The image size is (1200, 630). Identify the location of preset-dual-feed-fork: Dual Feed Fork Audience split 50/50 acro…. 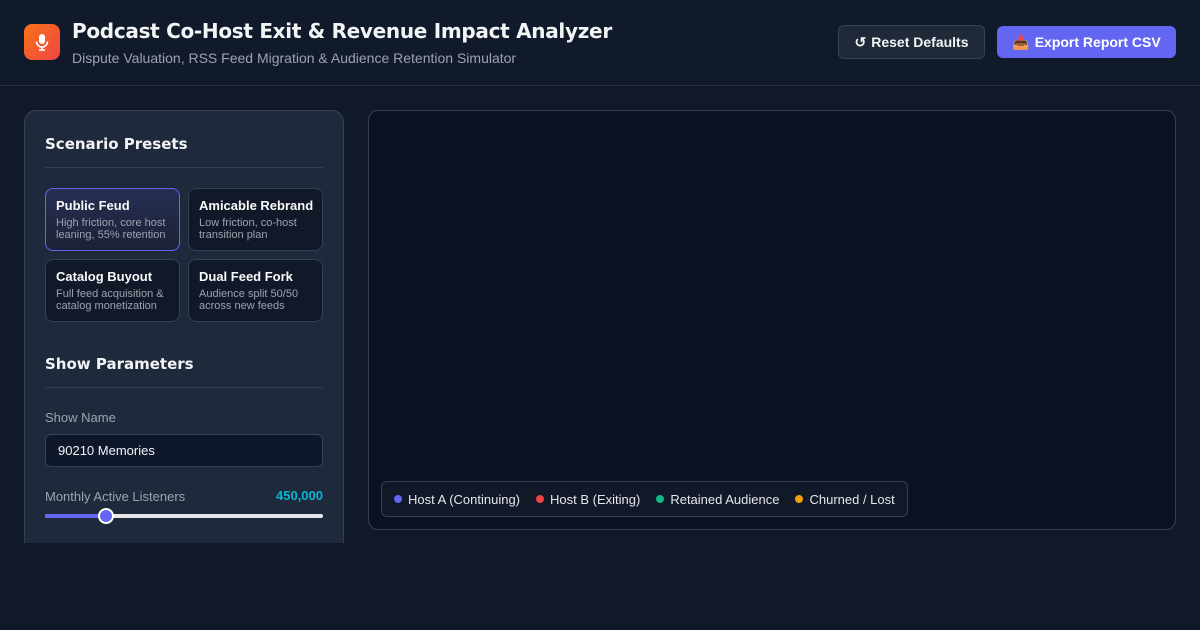
(255, 290).